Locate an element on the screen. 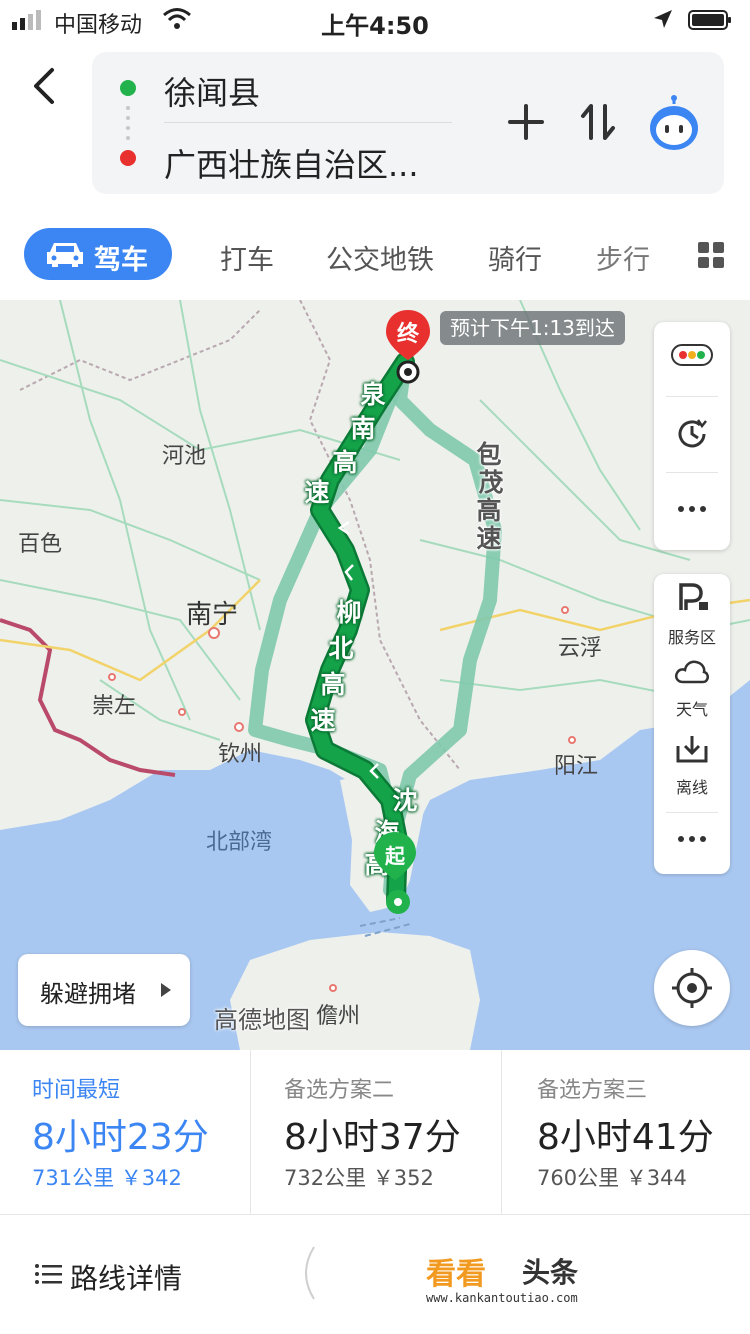 Image resolution: width=750 pixels, height=1334 pixels. transport-mode-tabs: 驾车 打车 公交地铁 骑行 步行 is located at coordinates (375, 256).